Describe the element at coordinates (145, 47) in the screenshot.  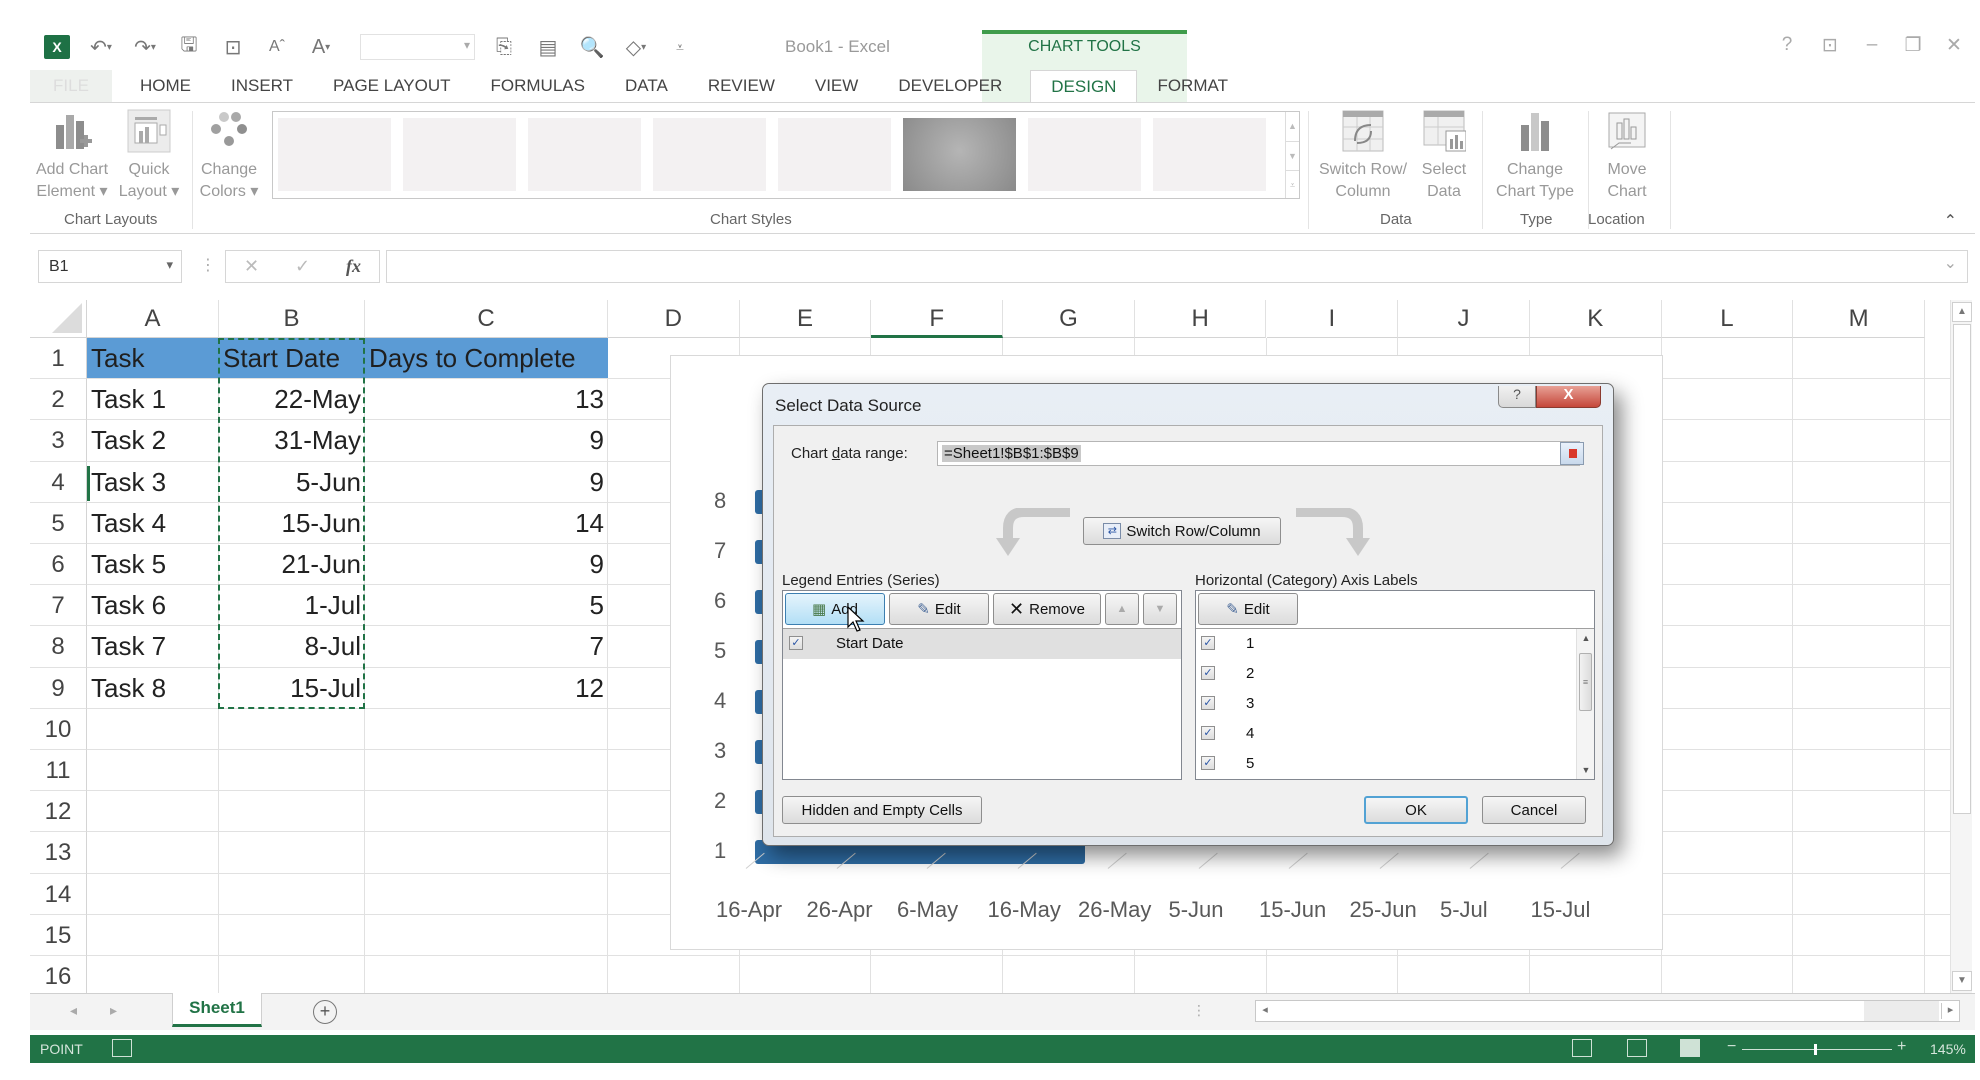
I see `redo-icon: ↷ ▾` at that location.